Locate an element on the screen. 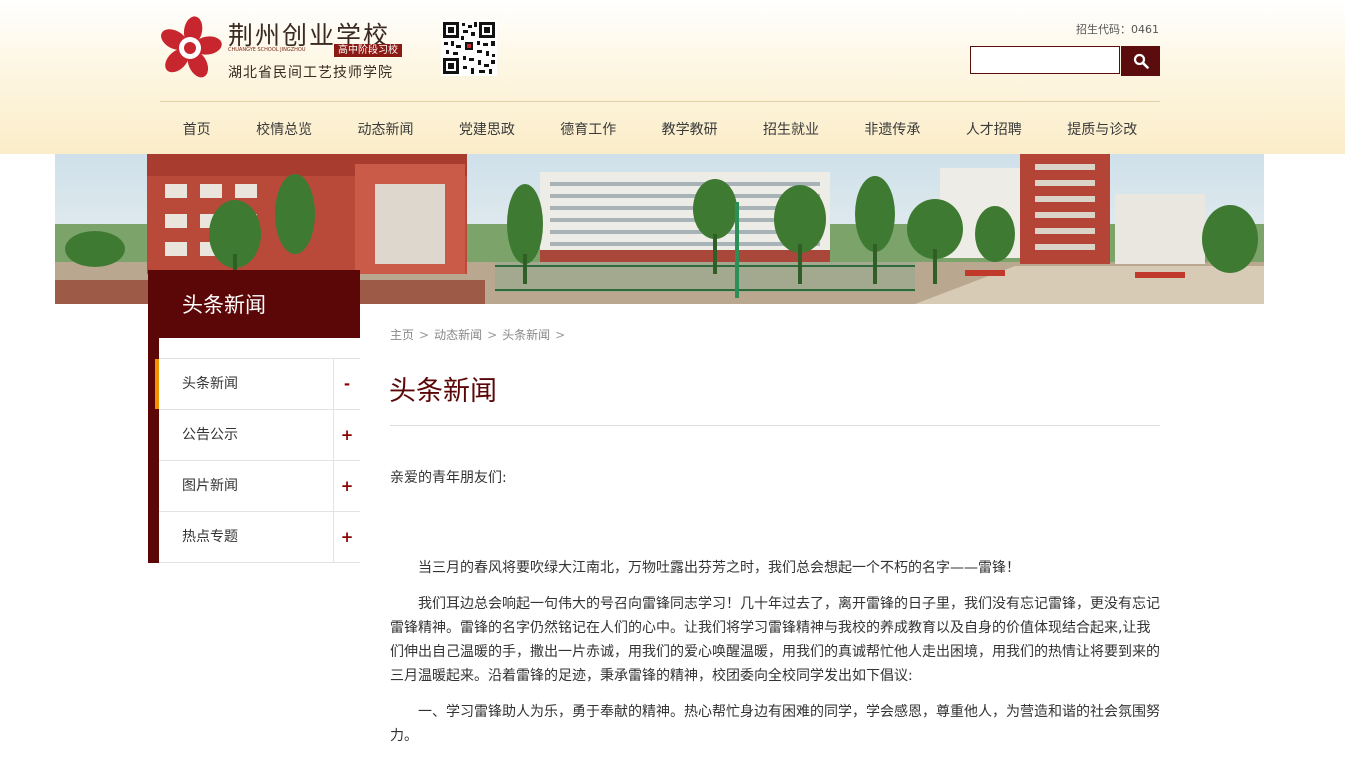  sidebar-item-photo-news: 图片新闻 + is located at coordinates (259, 486).